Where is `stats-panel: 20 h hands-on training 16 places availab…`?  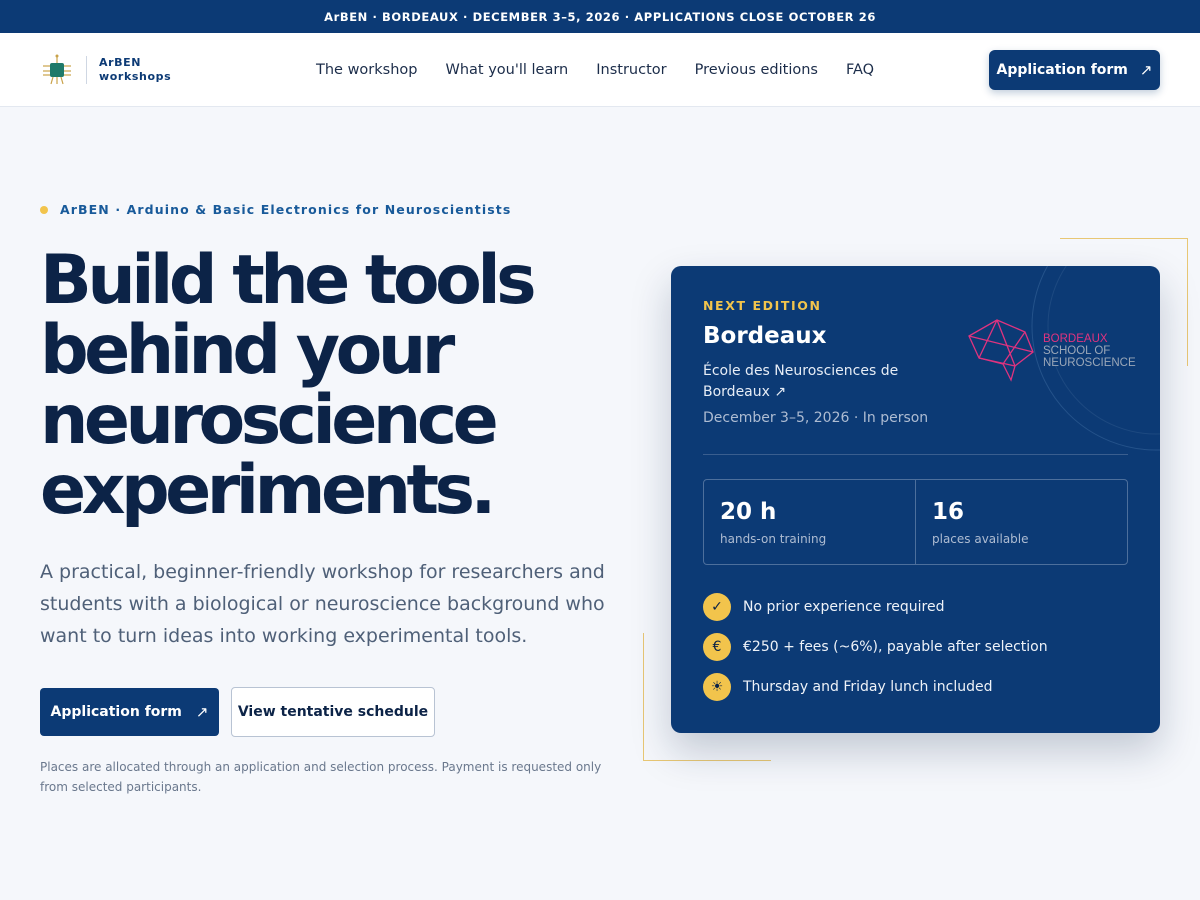 stats-panel: 20 h hands-on training 16 places availab… is located at coordinates (915, 522).